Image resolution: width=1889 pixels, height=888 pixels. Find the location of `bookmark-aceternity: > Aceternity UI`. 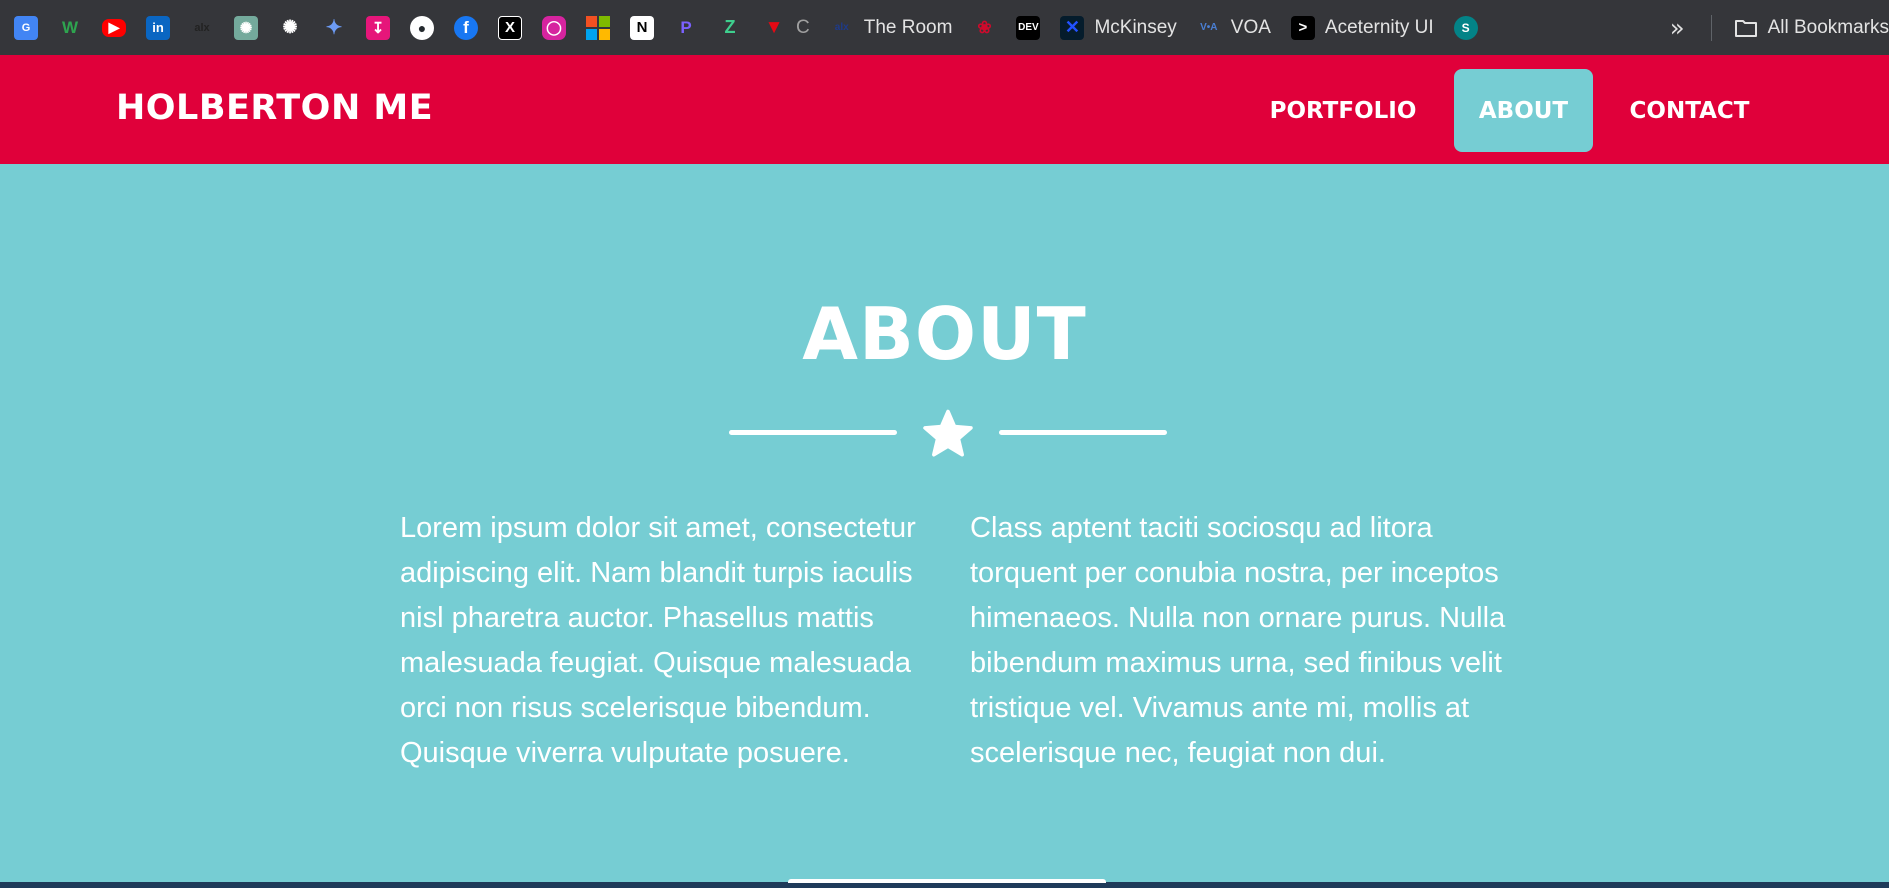

bookmark-aceternity: > Aceternity UI is located at coordinates (1362, 28).